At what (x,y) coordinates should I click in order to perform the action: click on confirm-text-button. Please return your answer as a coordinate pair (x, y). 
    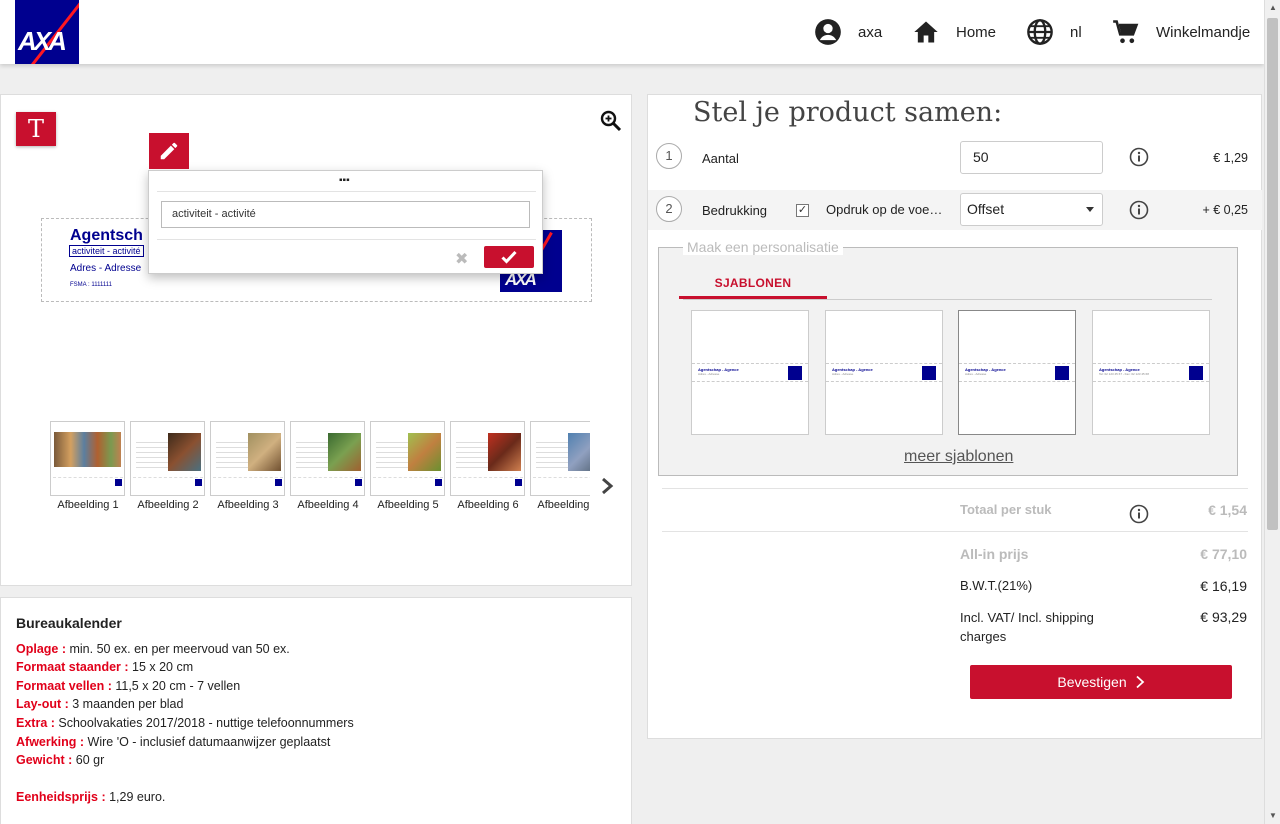
    Looking at the image, I should click on (509, 257).